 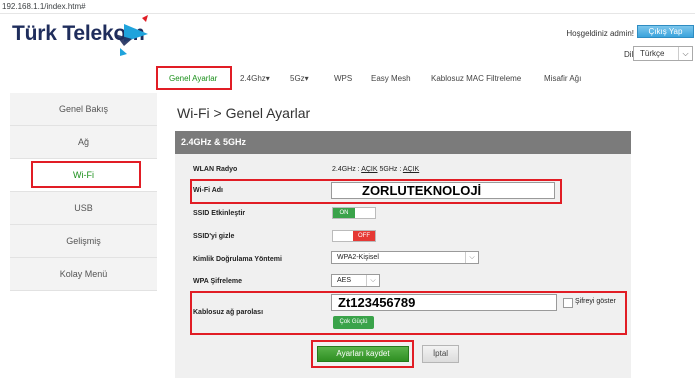 I want to click on wpa-encryption-label: WPA Şifreleme, so click(x=218, y=281).